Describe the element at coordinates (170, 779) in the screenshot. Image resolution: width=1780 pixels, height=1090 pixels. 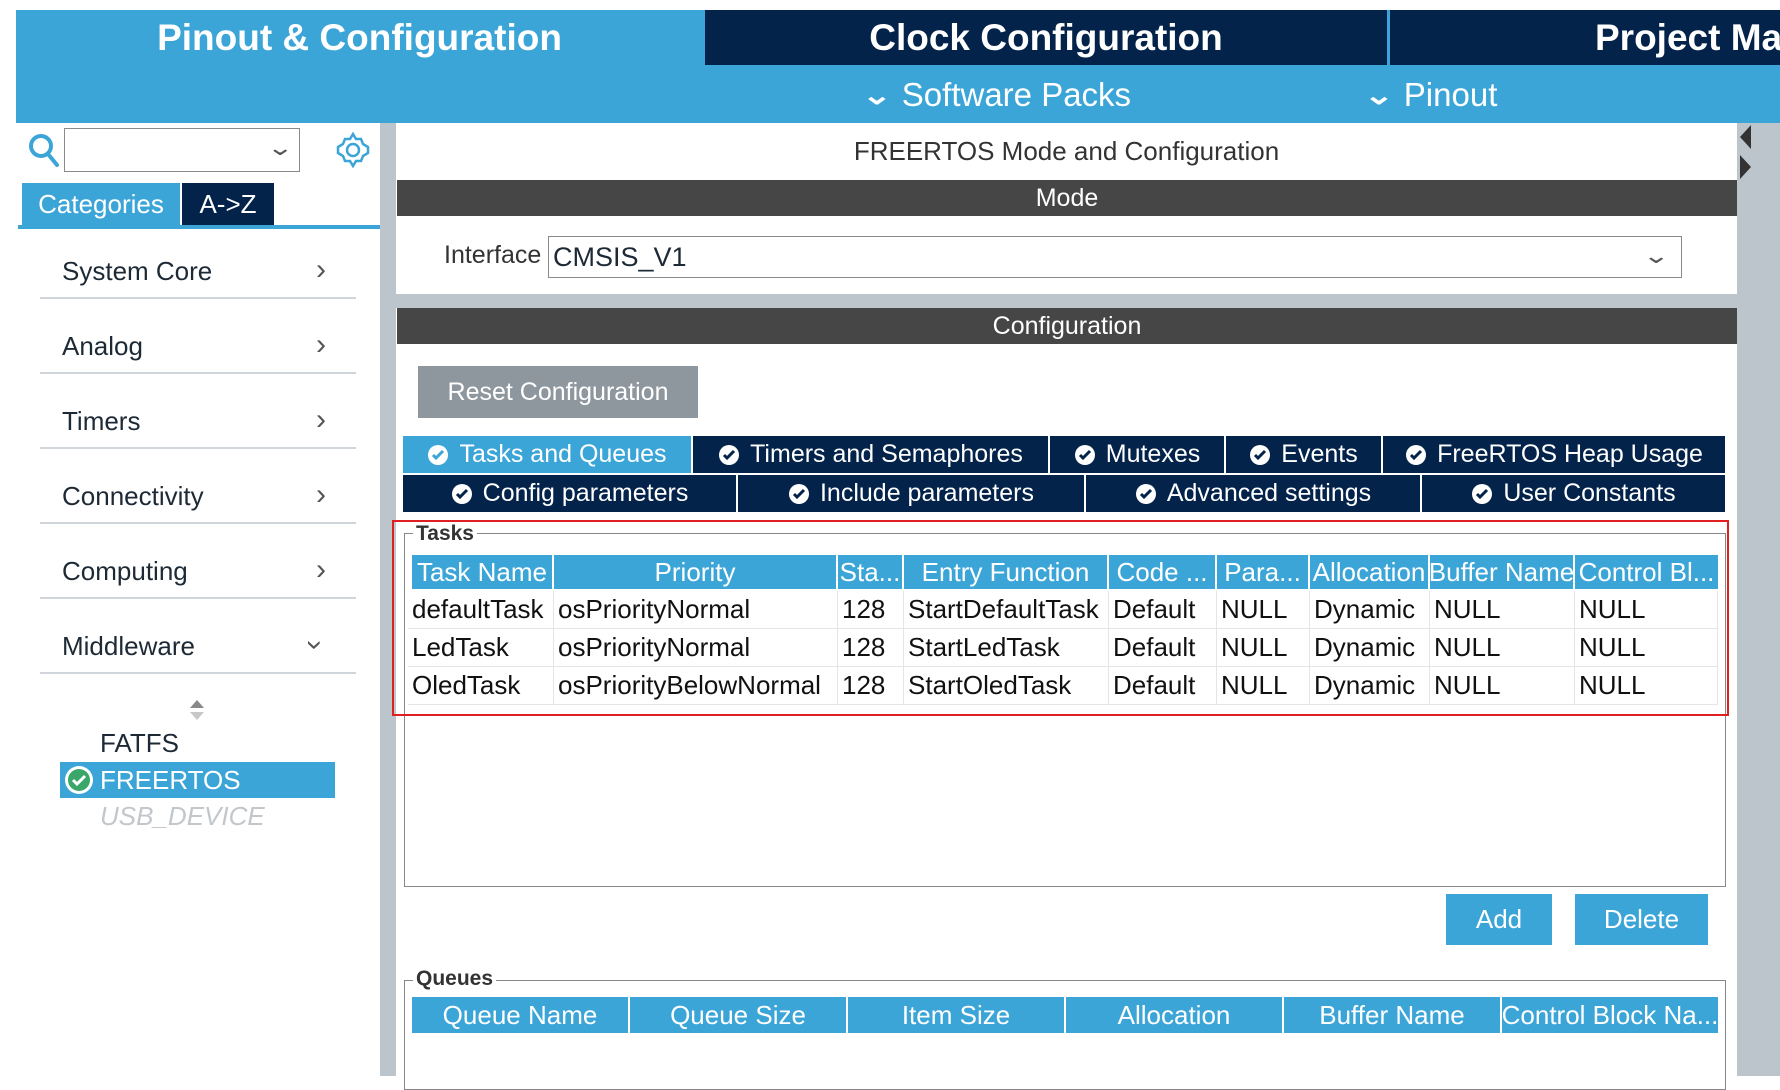
I see `middleware-item-label: FREERTOS` at that location.